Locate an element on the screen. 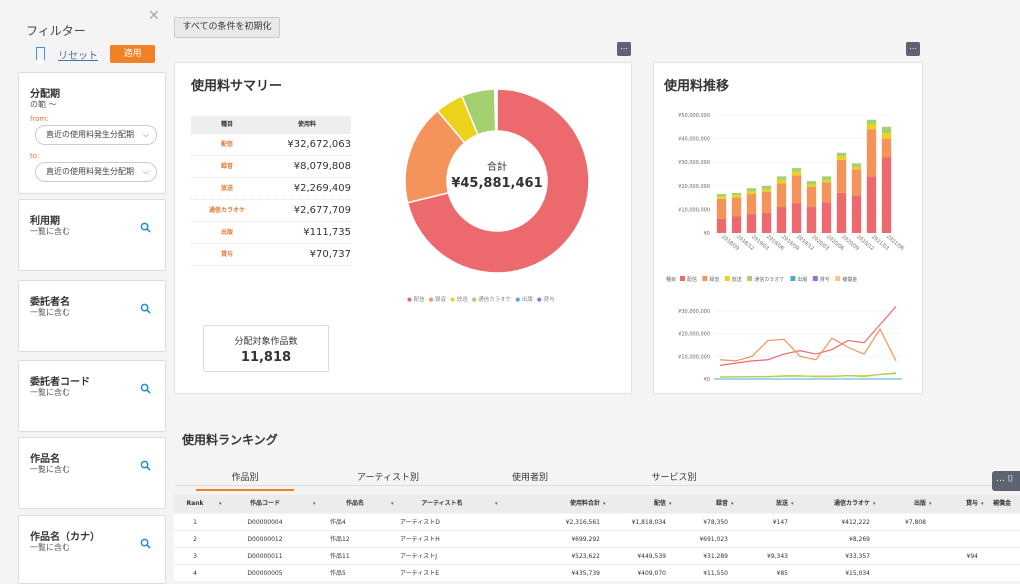 This screenshot has width=1020, height=584. column-header: 録音 is located at coordinates (699, 504).